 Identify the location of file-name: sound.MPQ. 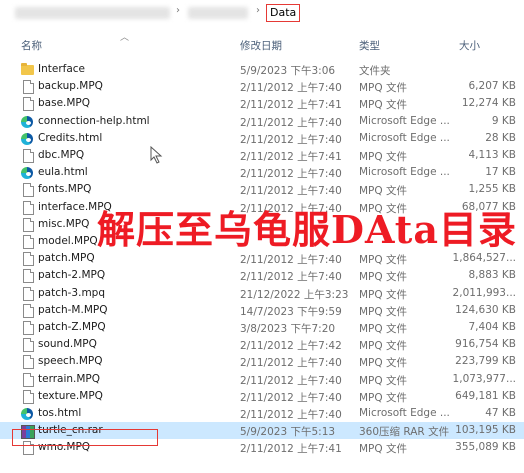
(67, 344).